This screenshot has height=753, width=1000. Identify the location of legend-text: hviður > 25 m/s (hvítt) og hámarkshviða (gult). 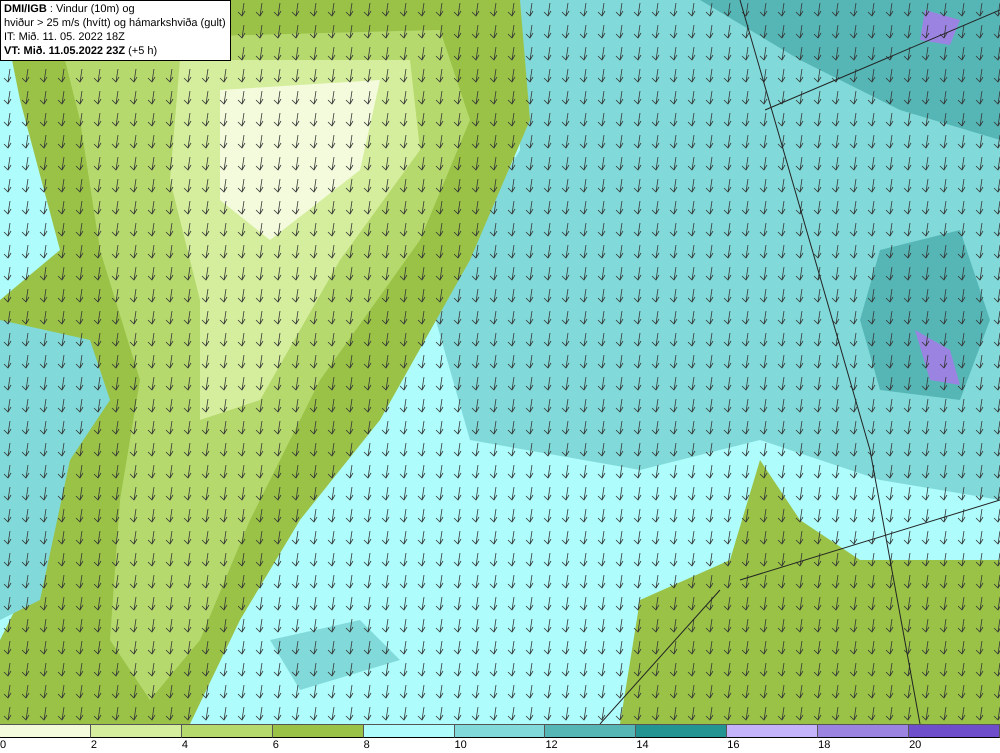
(115, 23).